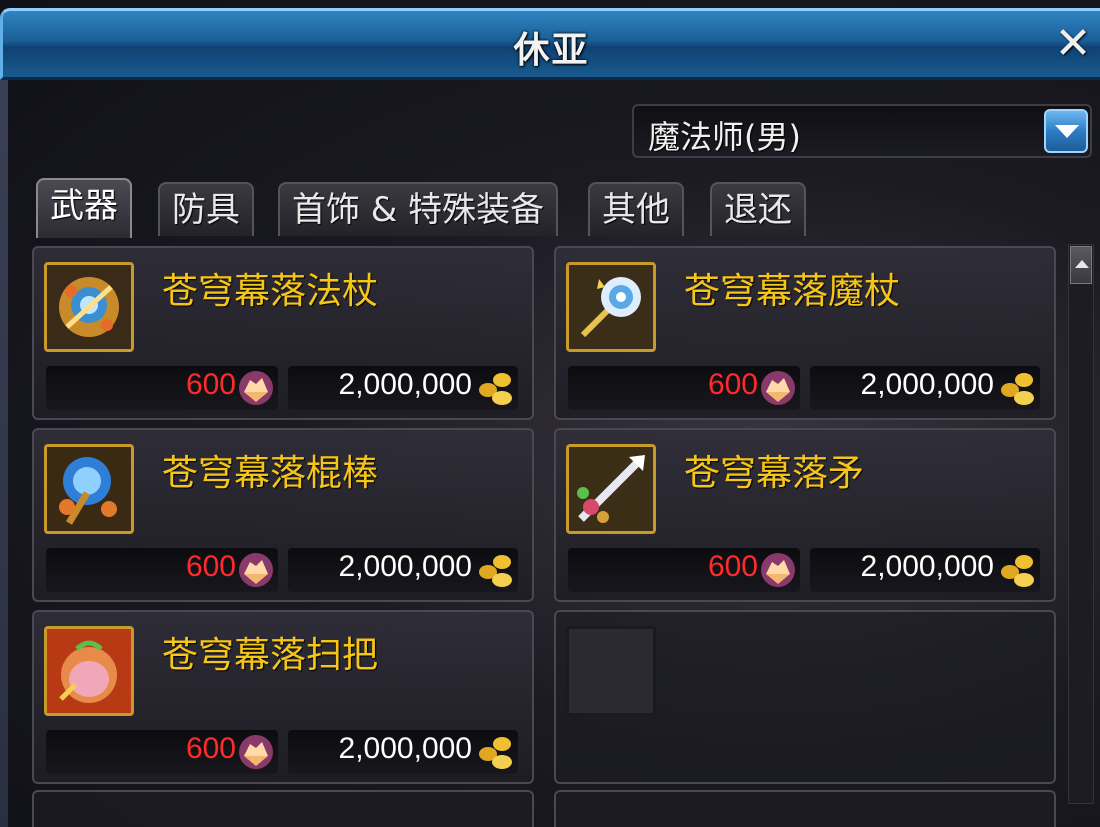 This screenshot has height=827, width=1100. I want to click on class-dropdown-value: 魔法师(男), so click(724, 137).